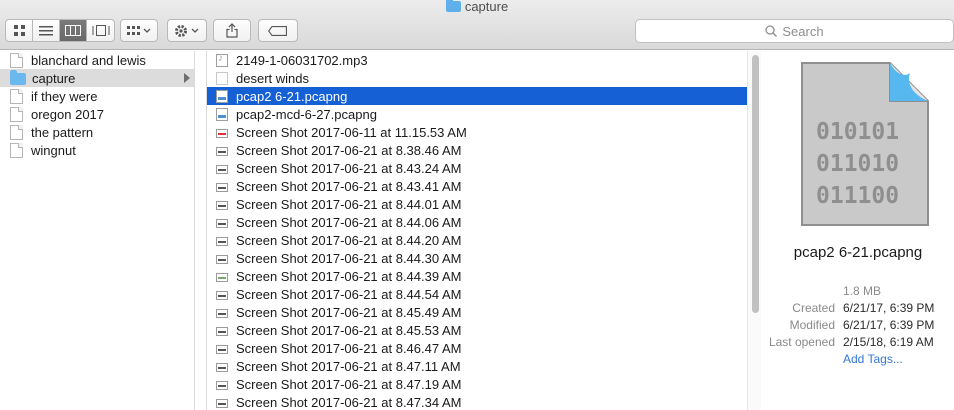  I want to click on file-row: 2149-1-06031702.mp3, so click(477, 60).